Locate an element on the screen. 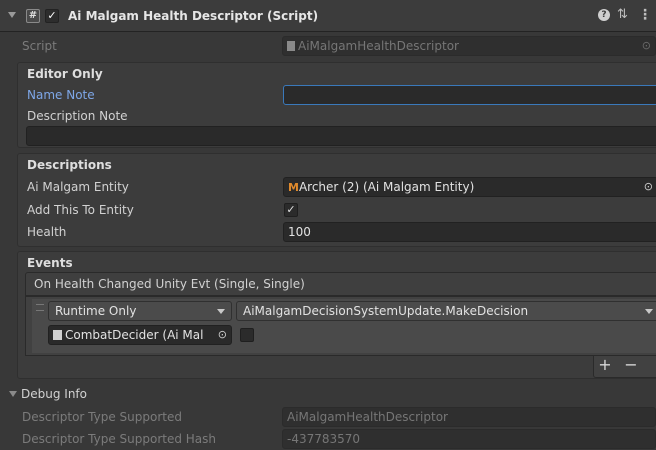  name-note-label: Name Note is located at coordinates (61, 95).